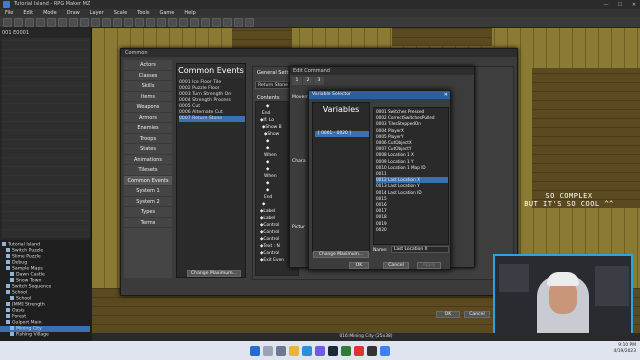  I want to click on variable-cancel-button: Cancel, so click(396, 265).